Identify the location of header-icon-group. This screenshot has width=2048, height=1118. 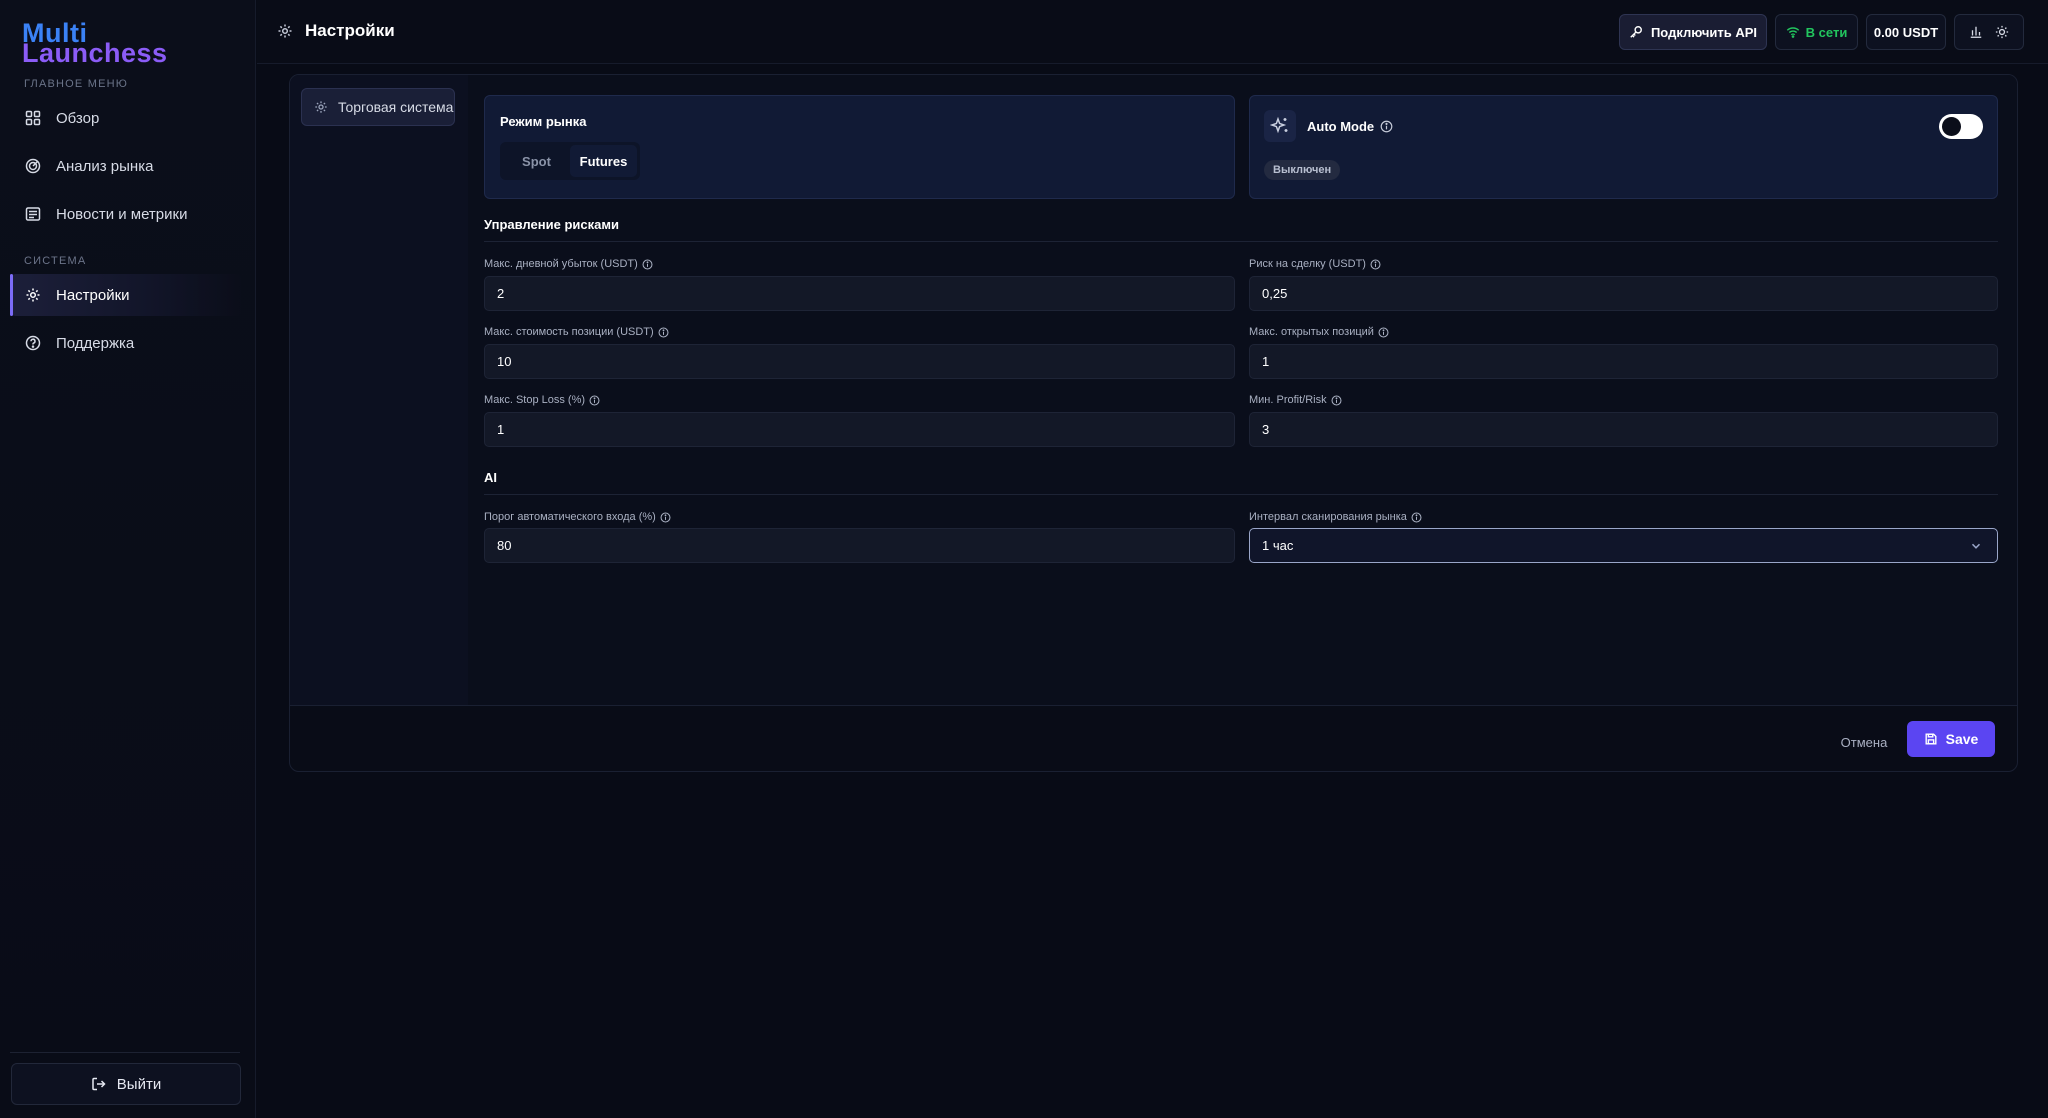
(1989, 32).